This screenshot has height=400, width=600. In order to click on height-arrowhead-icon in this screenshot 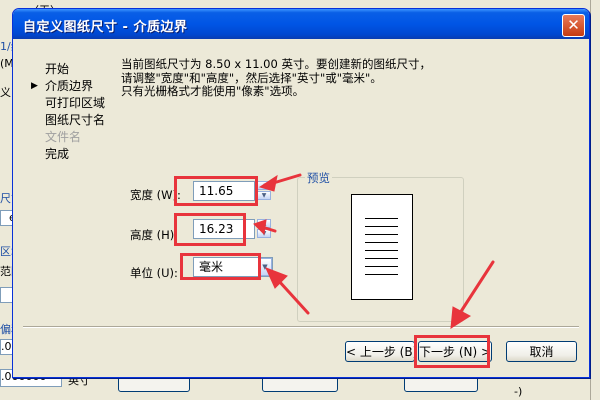, I will do `click(260, 227)`.